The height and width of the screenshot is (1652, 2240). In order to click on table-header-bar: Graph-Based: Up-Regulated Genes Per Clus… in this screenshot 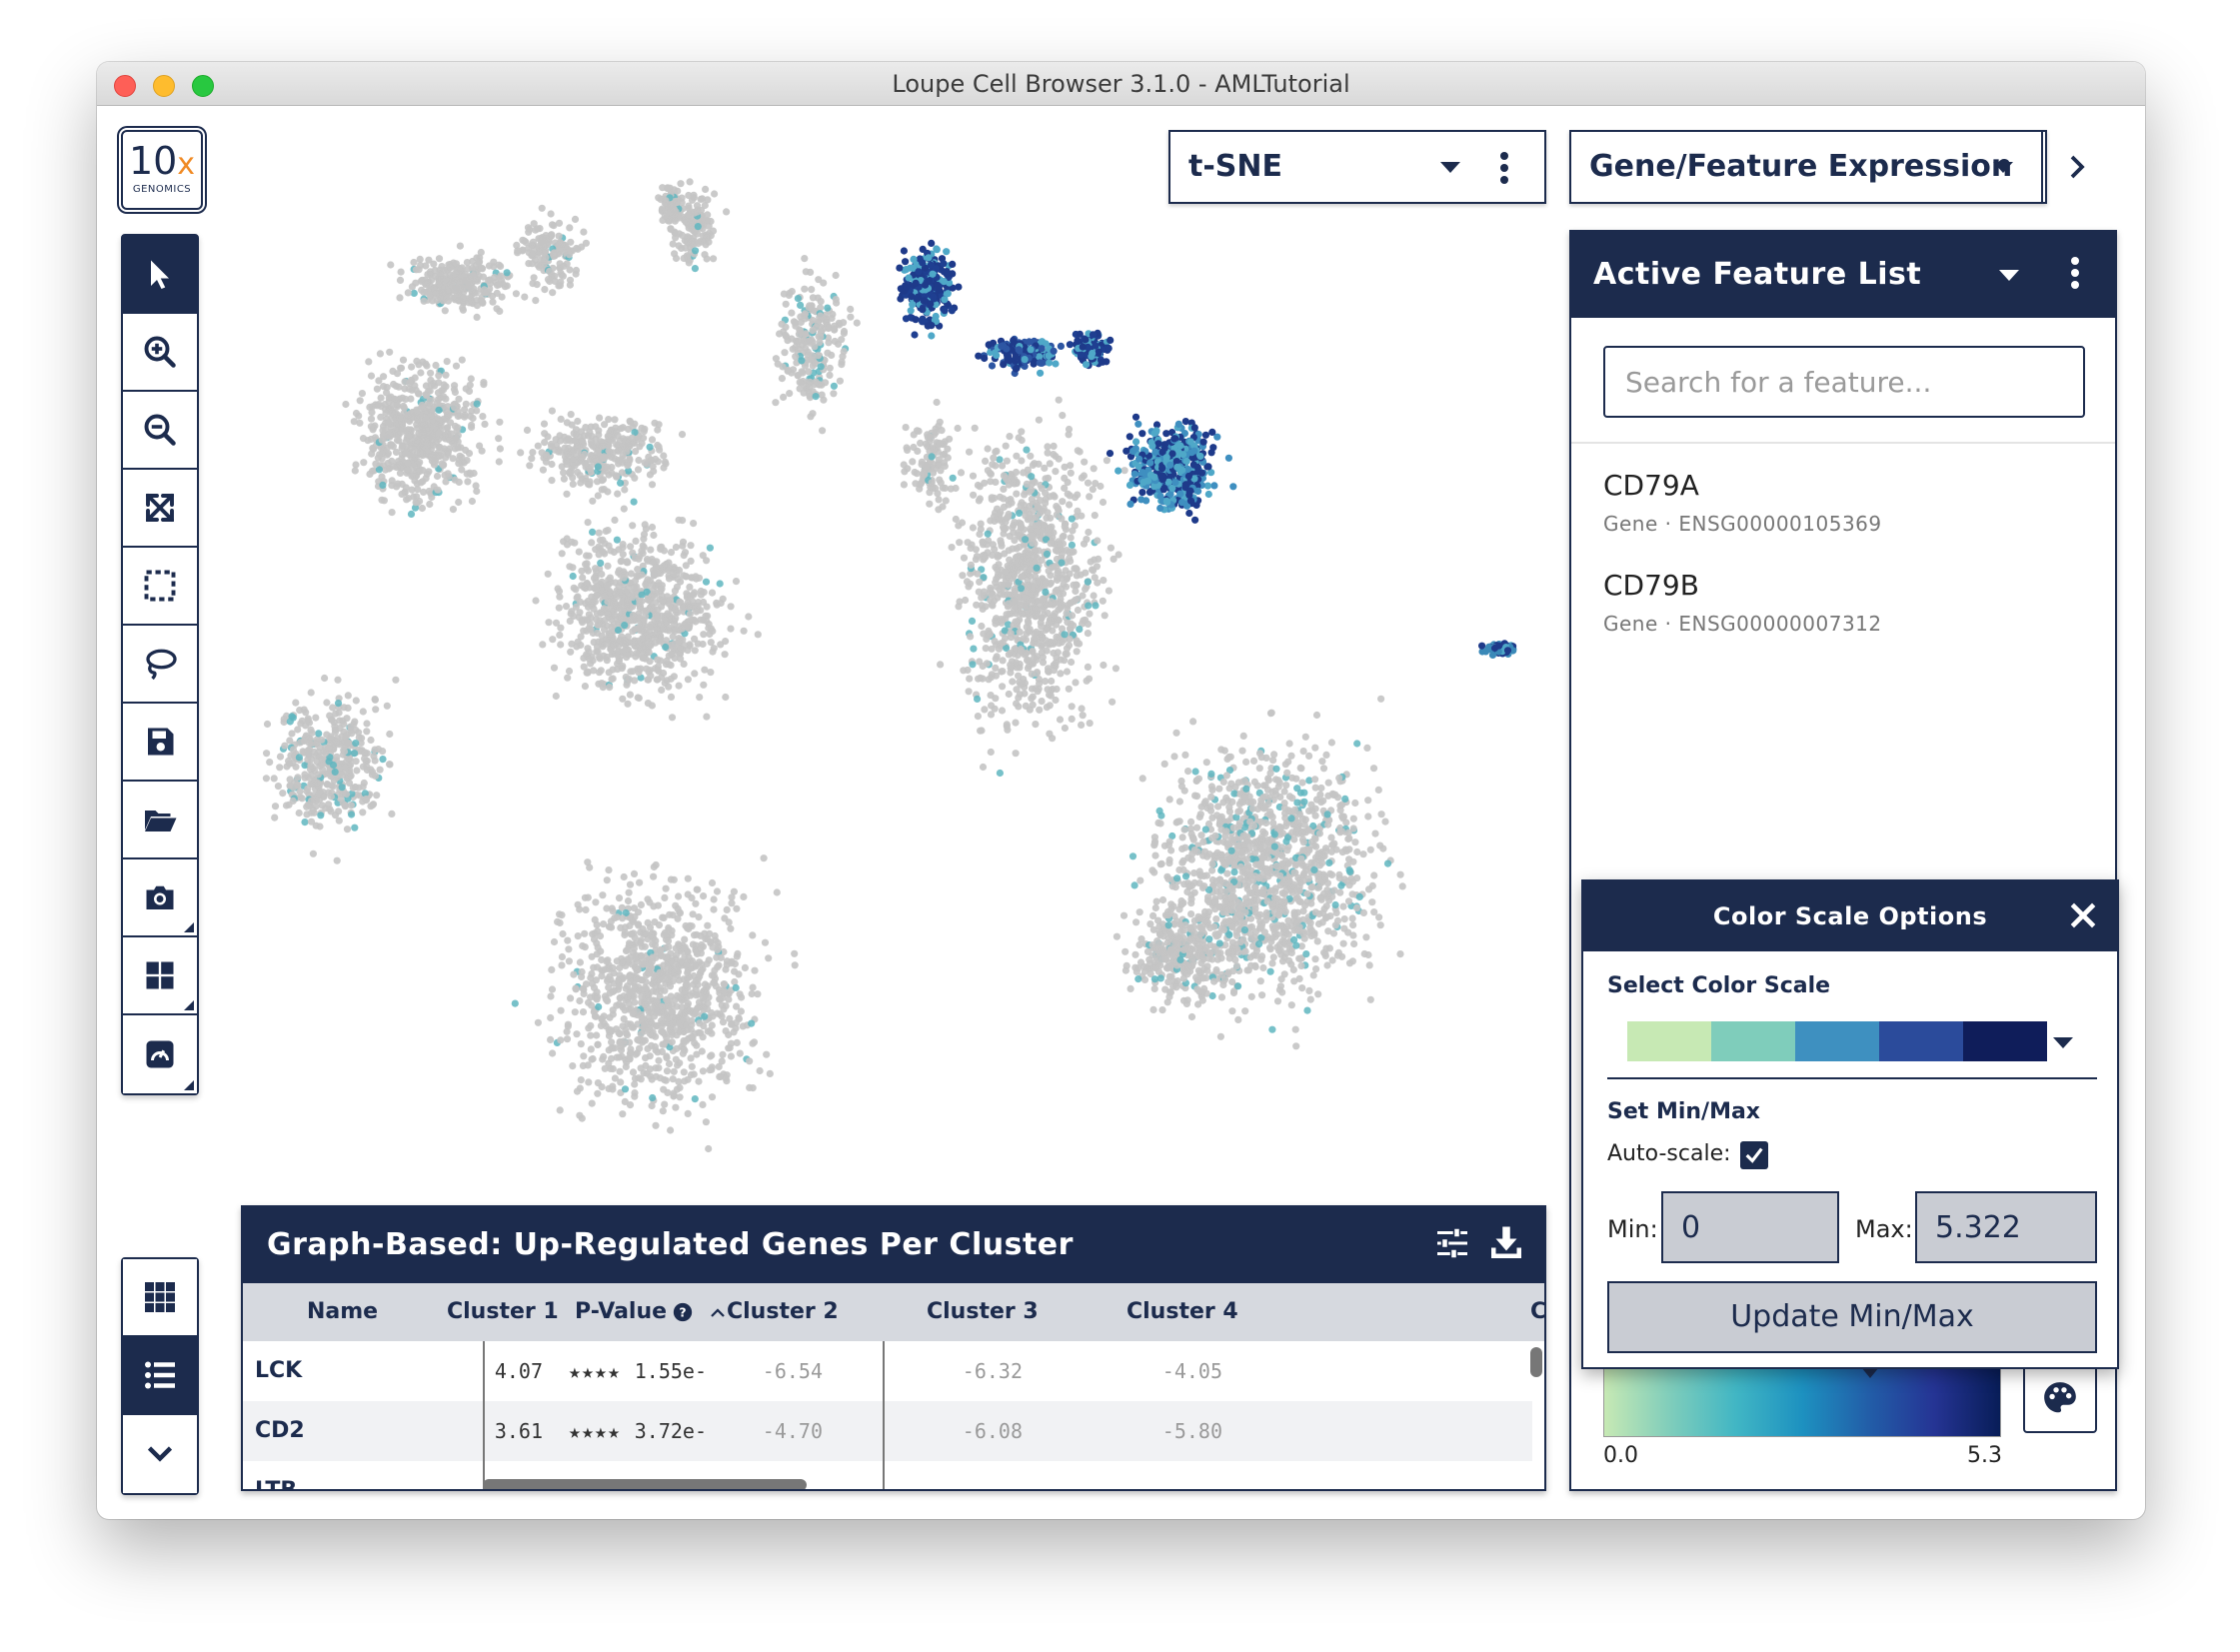, I will do `click(893, 1245)`.